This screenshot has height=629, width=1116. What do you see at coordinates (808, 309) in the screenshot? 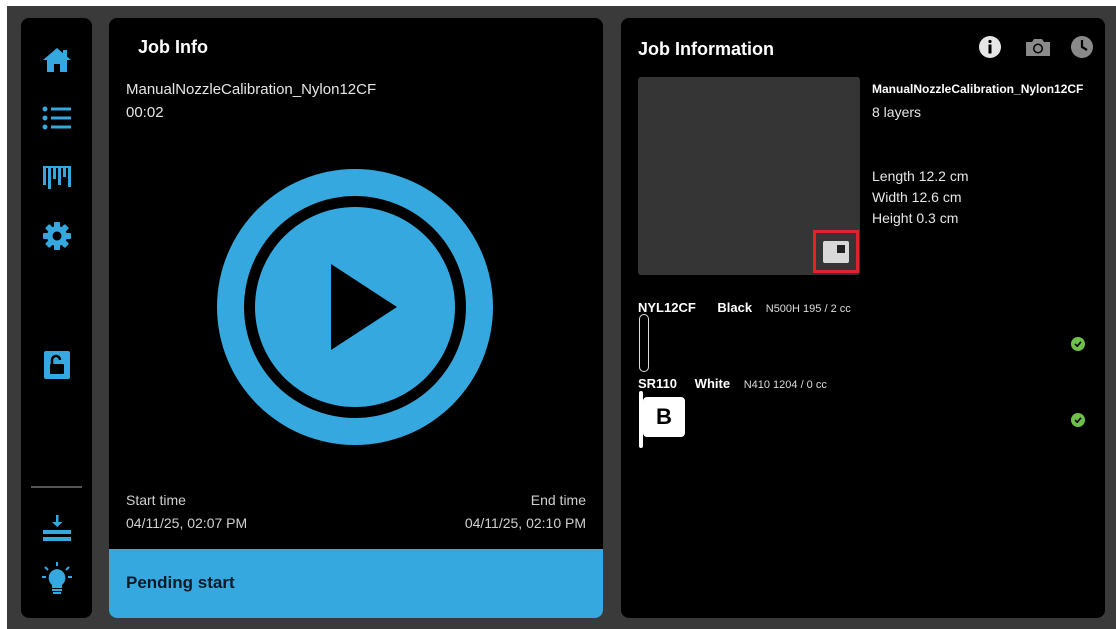
I see `material-detail: N500H 195 / 2 cc` at bounding box center [808, 309].